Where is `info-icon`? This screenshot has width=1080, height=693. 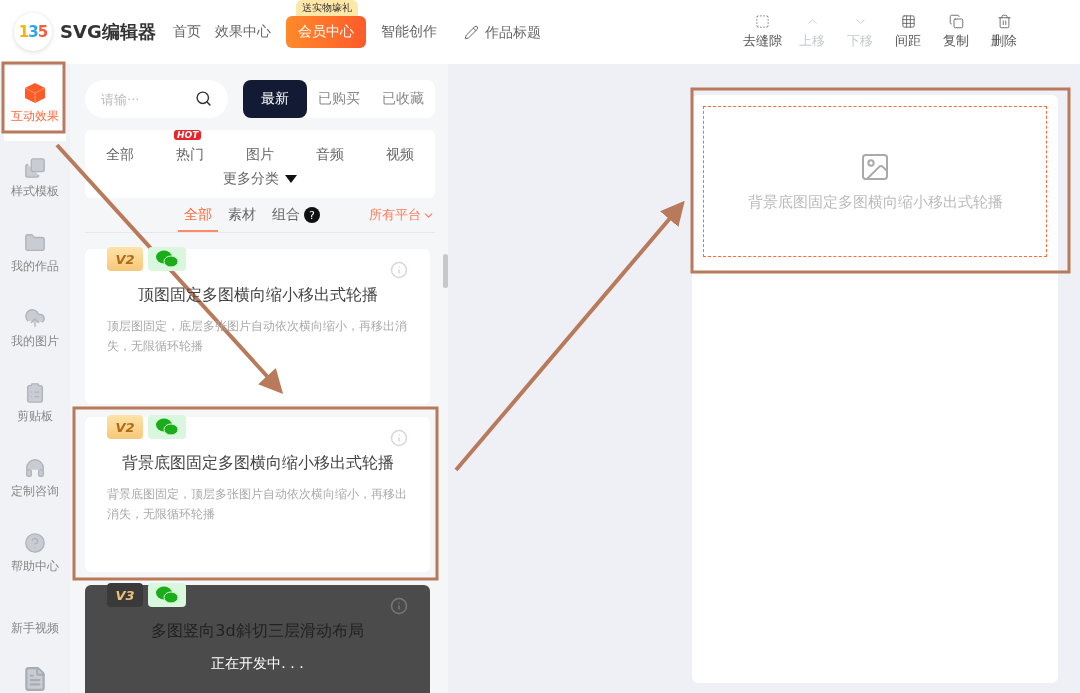 info-icon is located at coordinates (399, 606).